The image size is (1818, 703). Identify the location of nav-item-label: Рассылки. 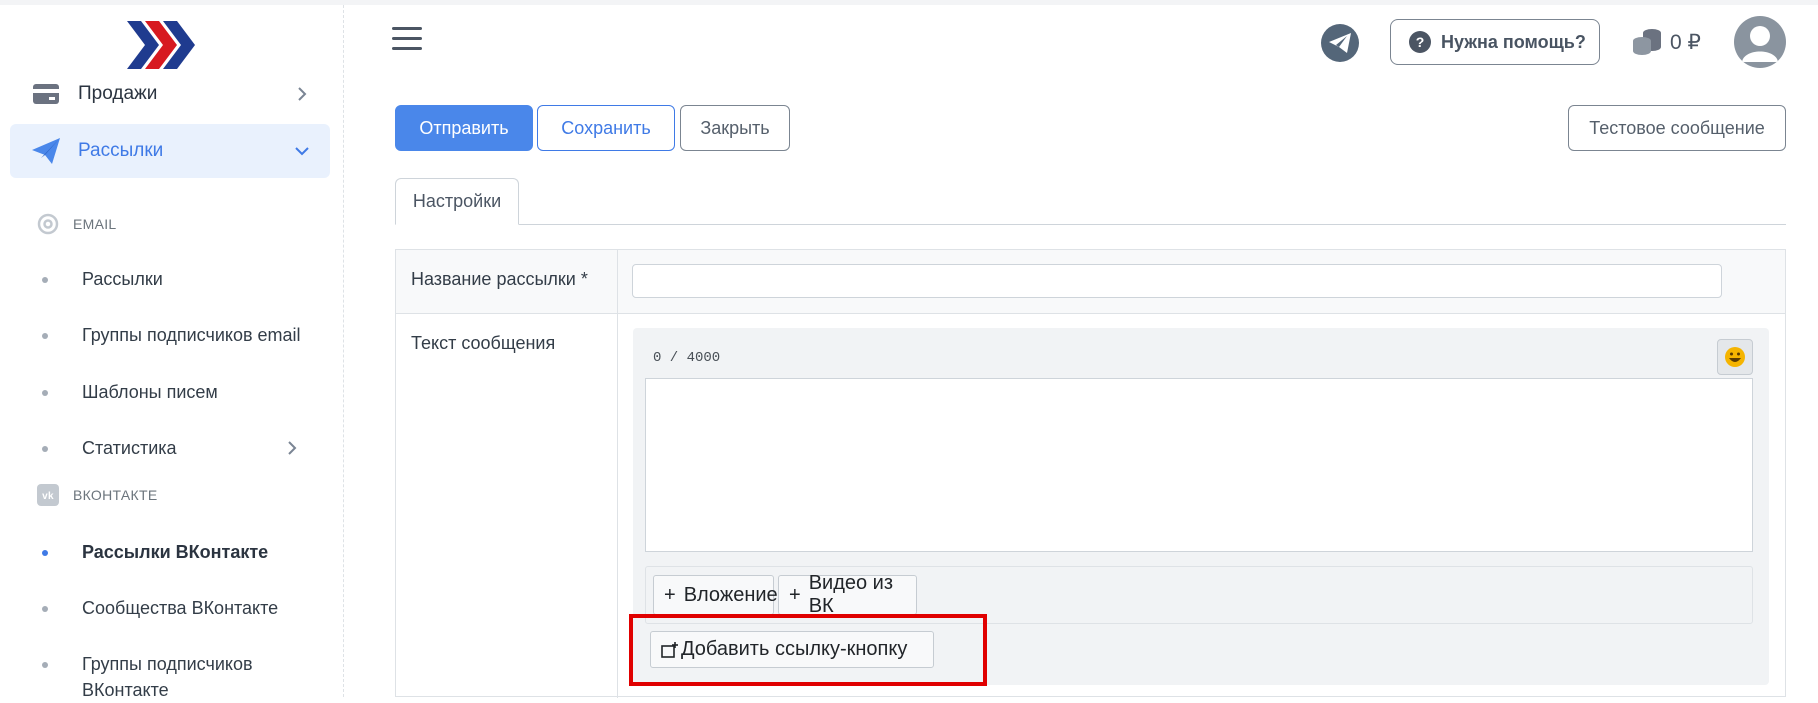
(121, 150).